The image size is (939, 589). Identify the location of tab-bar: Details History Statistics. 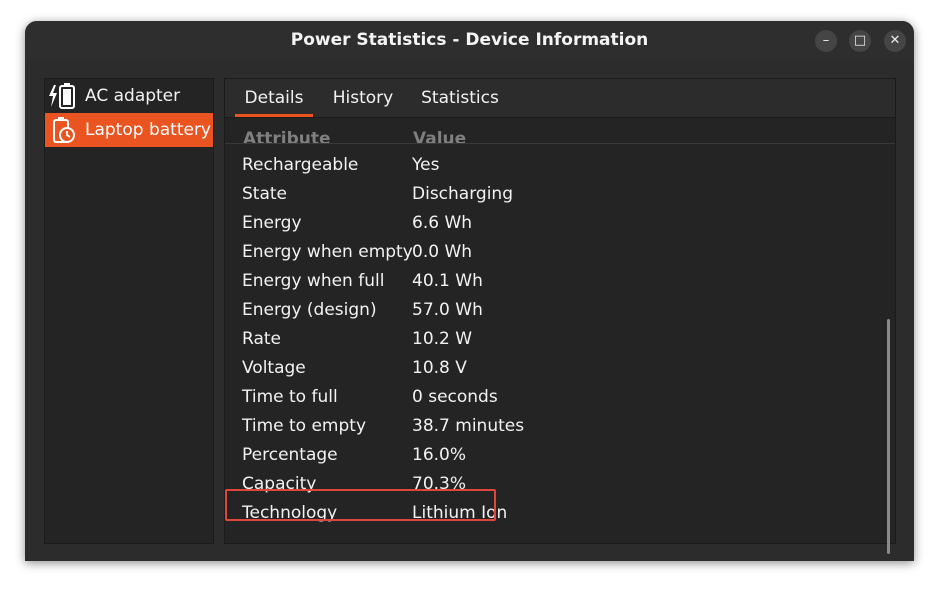
(560, 98).